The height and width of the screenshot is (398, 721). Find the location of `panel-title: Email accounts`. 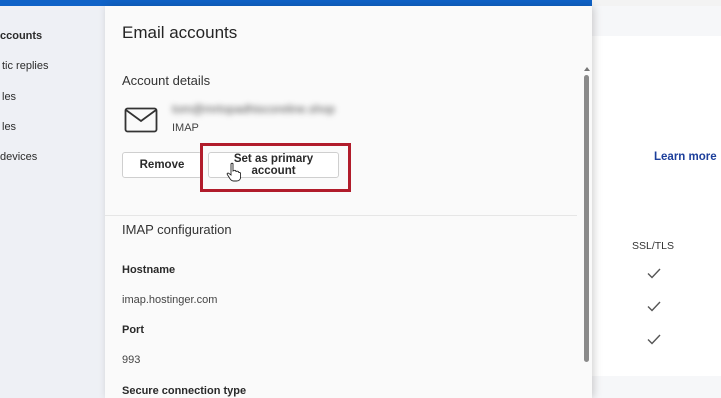

panel-title: Email accounts is located at coordinates (180, 32).